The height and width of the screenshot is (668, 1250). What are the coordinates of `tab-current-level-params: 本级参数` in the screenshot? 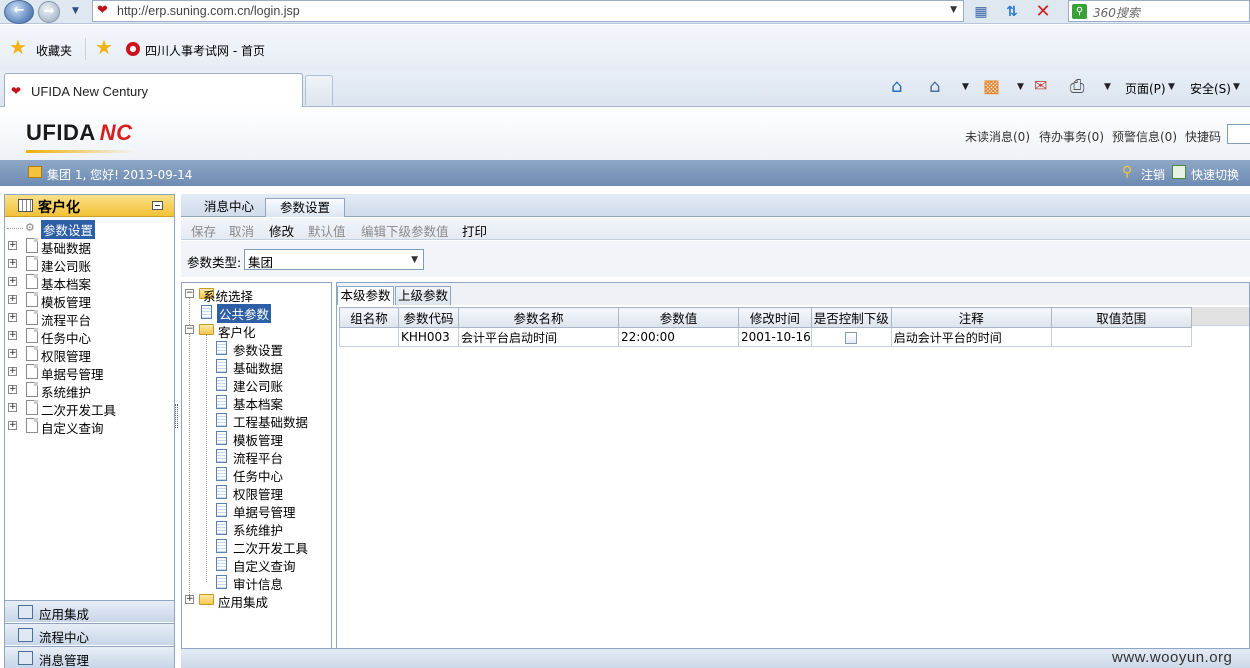 It's located at (365, 295).